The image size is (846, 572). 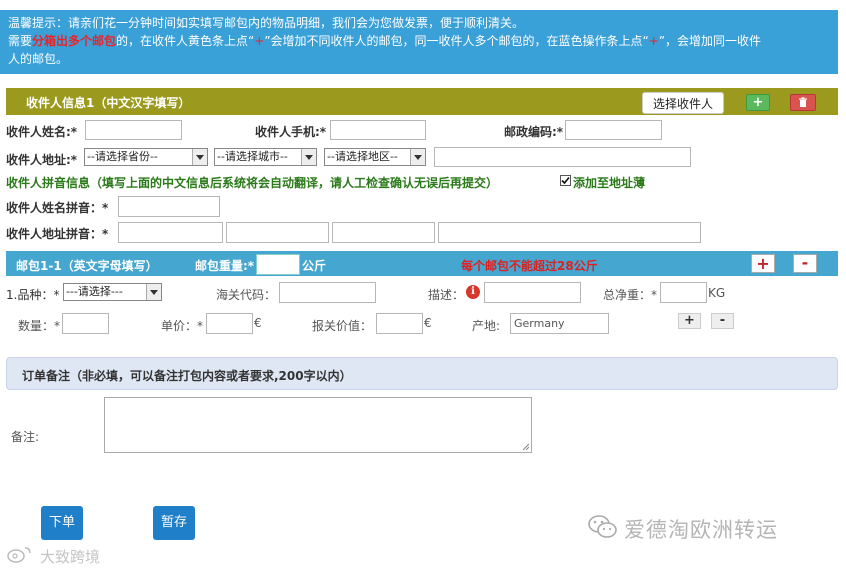 I want to click on category-select: ---请选择---, so click(x=112, y=292).